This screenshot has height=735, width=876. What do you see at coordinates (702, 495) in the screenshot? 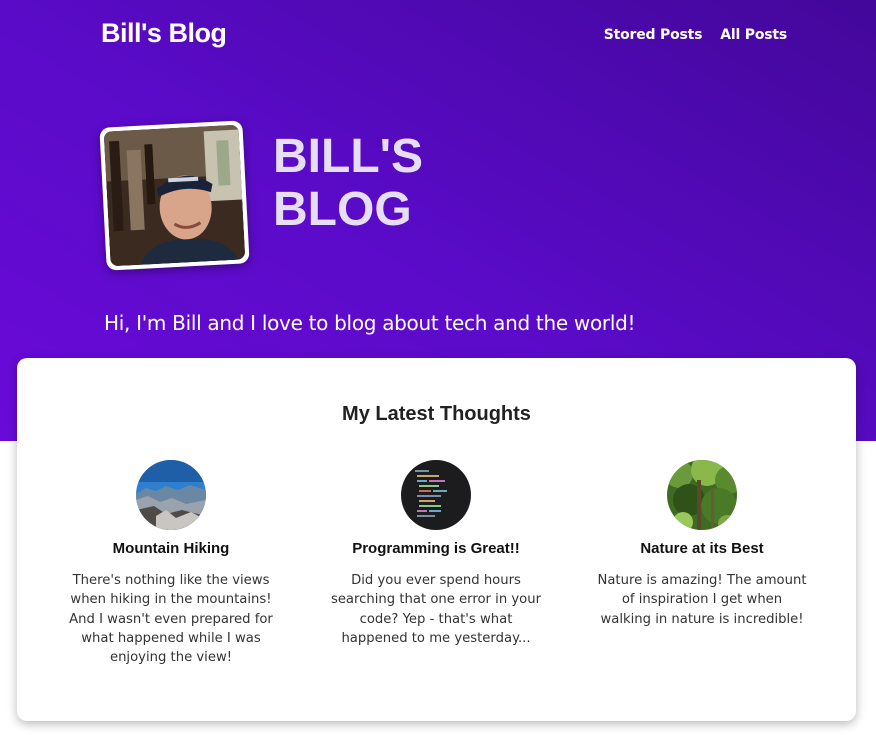
I see `forest-thumbnail` at bounding box center [702, 495].